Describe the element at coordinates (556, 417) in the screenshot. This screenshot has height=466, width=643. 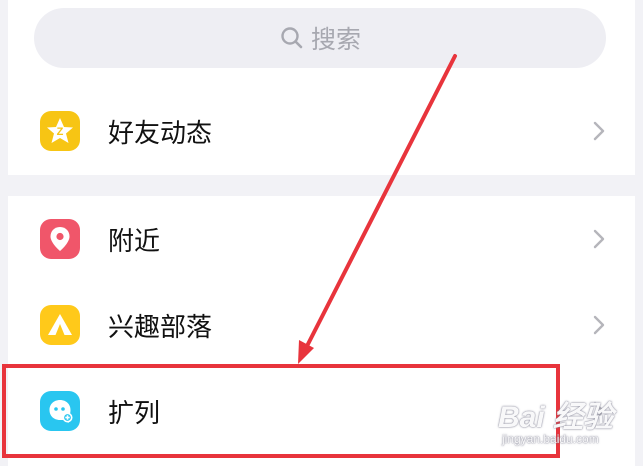
I see `watermark-text: Bai 经验` at that location.